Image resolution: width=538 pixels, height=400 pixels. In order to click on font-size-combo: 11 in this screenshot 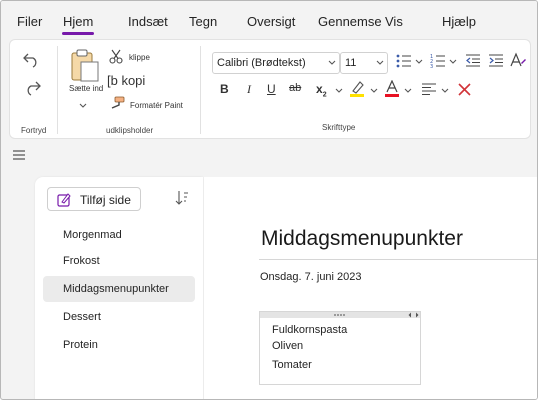, I will do `click(364, 63)`.